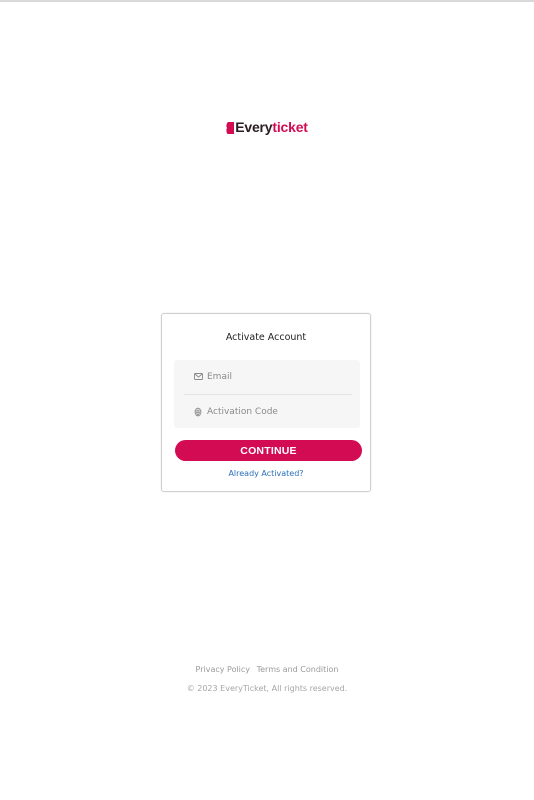  I want to click on activation-code-field, so click(267, 411).